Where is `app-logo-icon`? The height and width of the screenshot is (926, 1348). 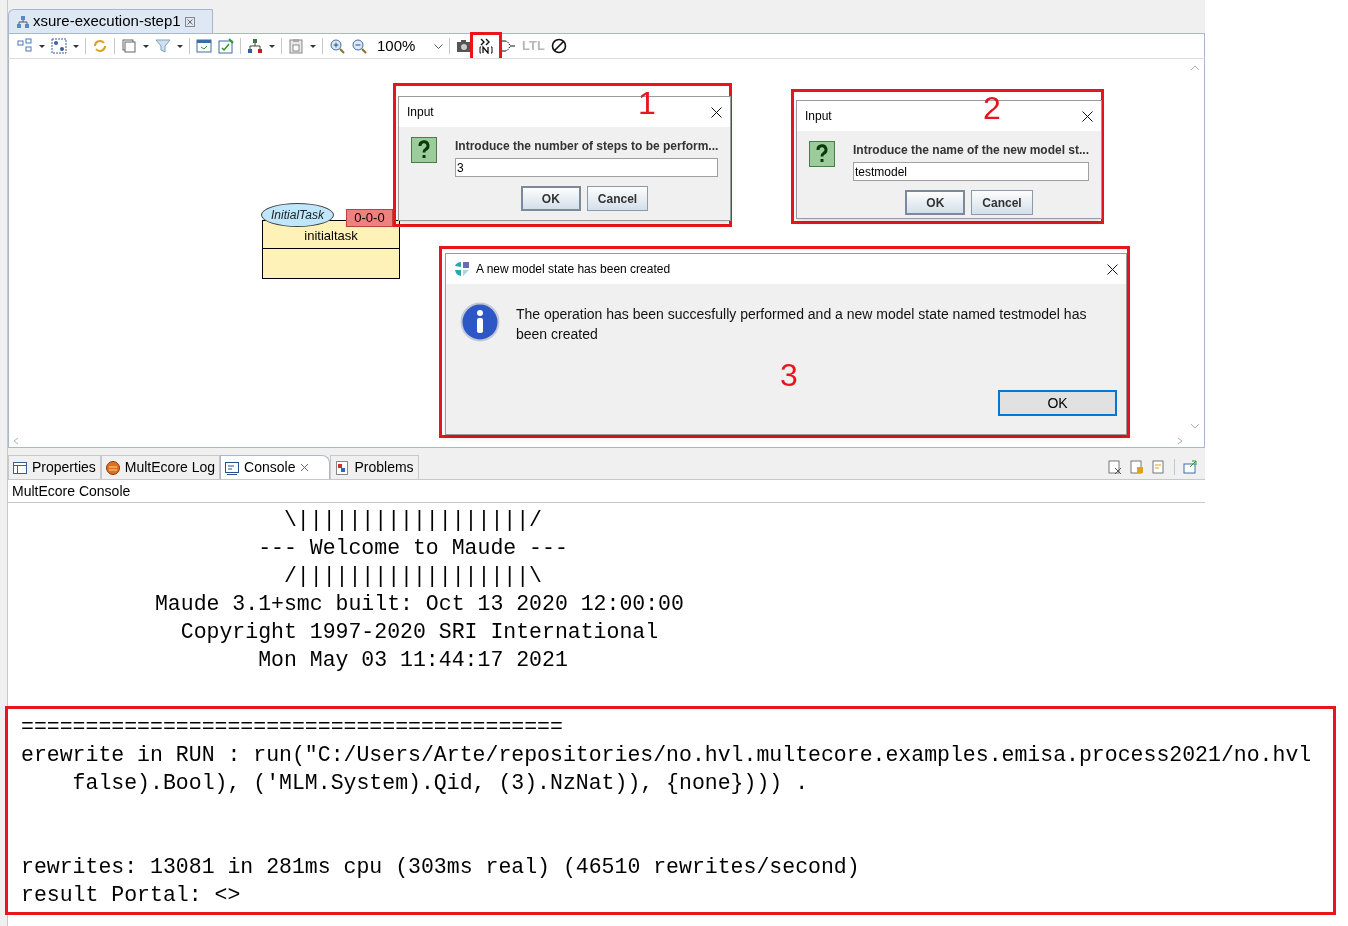
app-logo-icon is located at coordinates (462, 269).